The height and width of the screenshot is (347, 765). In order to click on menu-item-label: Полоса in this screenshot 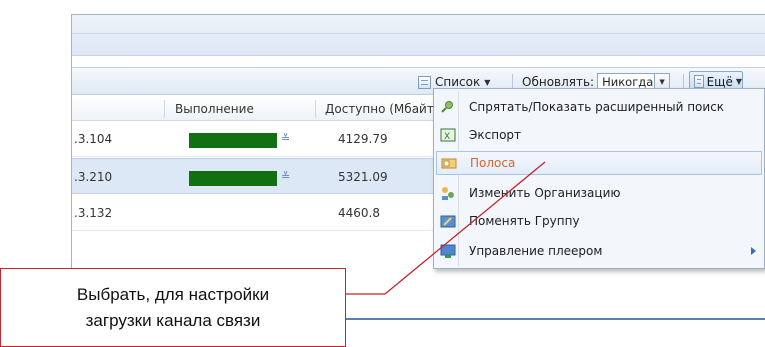, I will do `click(493, 163)`.